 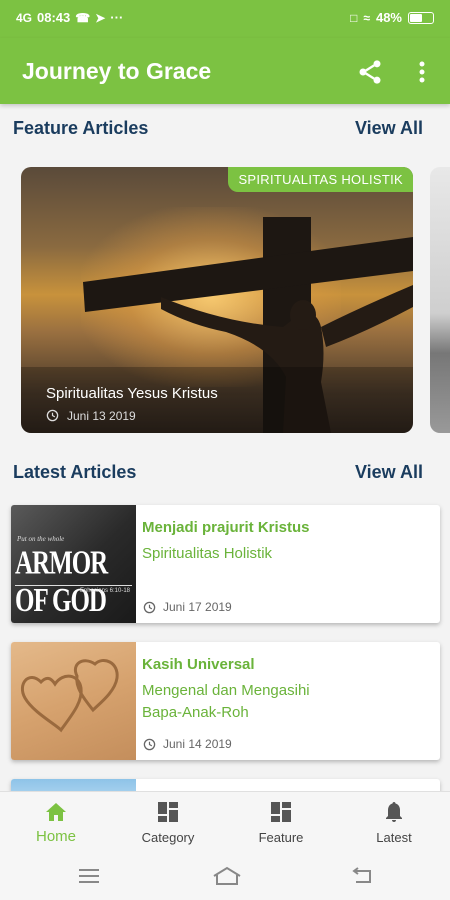 What do you see at coordinates (394, 812) in the screenshot?
I see `bell-icon` at bounding box center [394, 812].